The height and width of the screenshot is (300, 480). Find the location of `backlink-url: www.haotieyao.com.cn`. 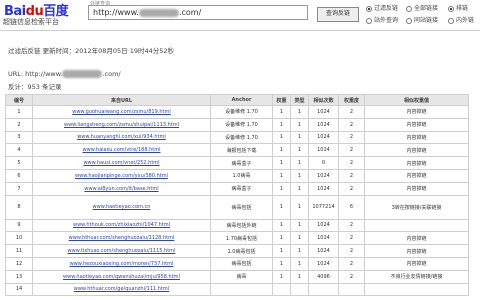

backlink-url: www.haotieyao.com.cn is located at coordinates (121, 207).